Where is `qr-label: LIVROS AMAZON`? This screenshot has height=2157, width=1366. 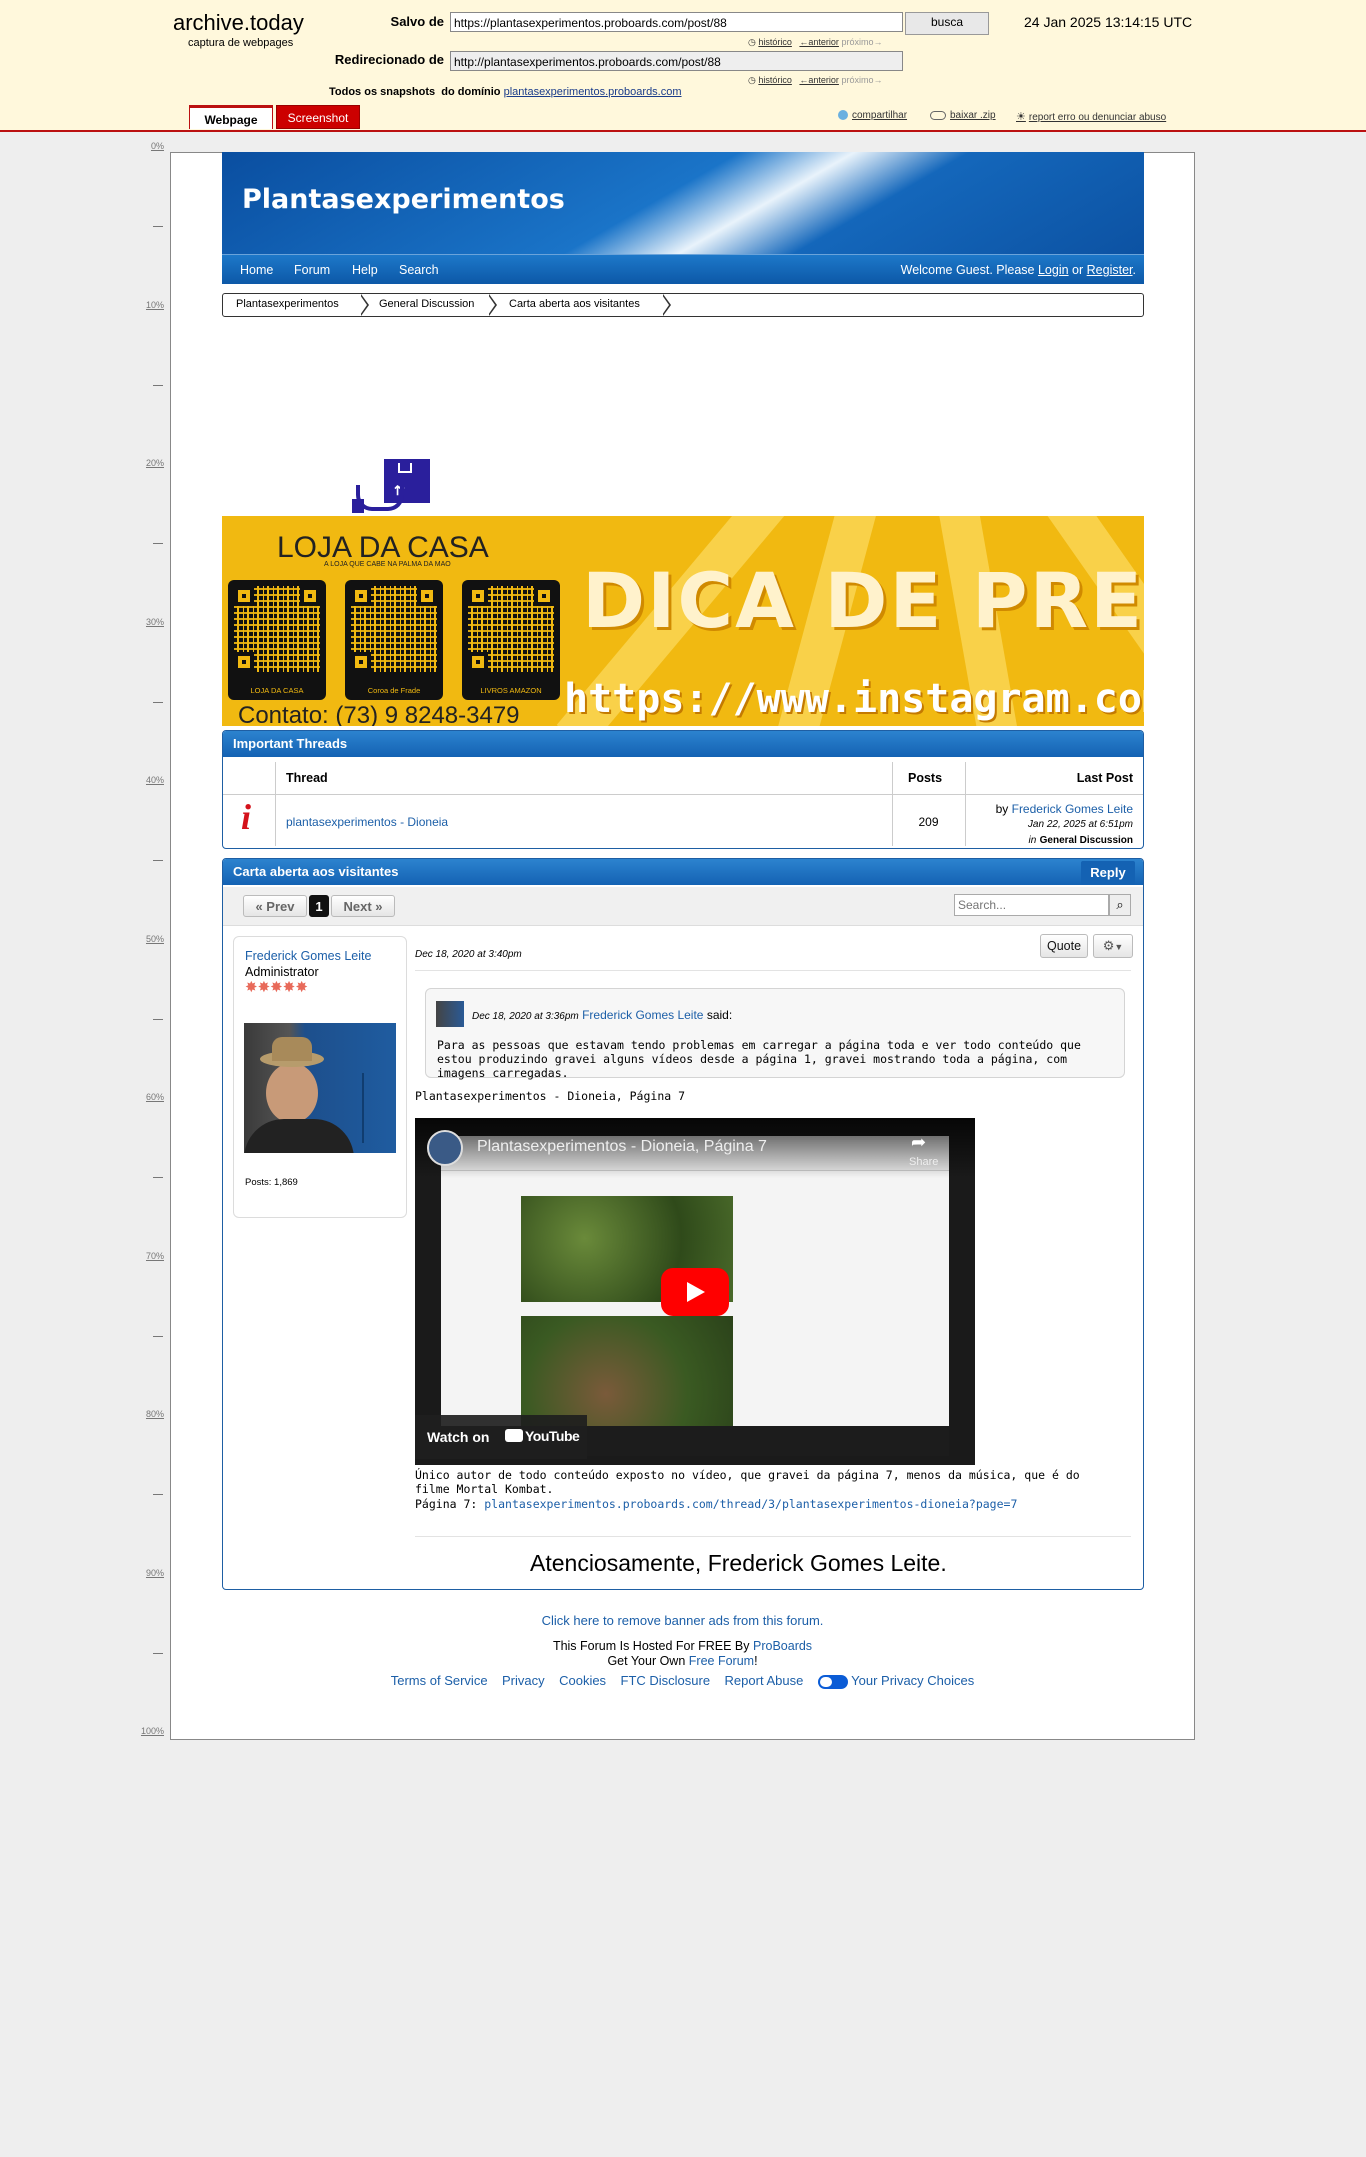
qr-label: LIVROS AMAZON is located at coordinates (511, 690).